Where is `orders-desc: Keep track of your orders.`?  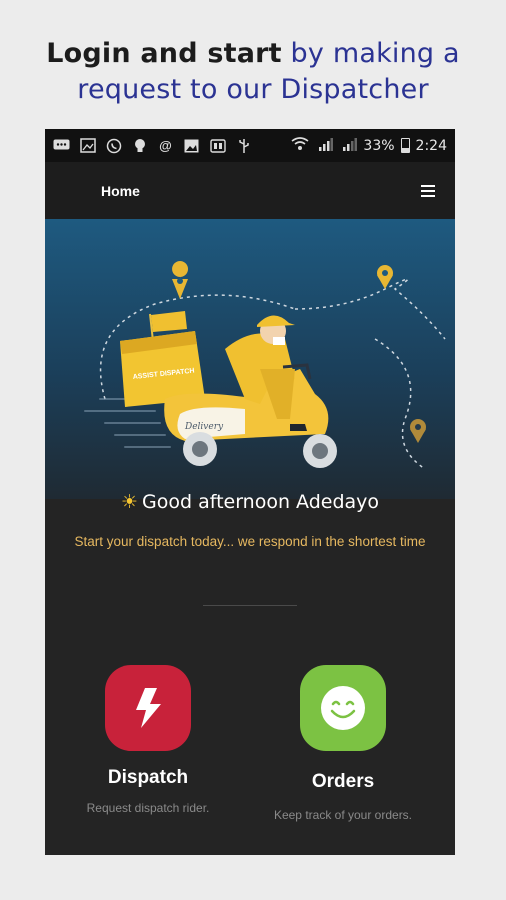
orders-desc: Keep track of your orders. is located at coordinates (343, 815).